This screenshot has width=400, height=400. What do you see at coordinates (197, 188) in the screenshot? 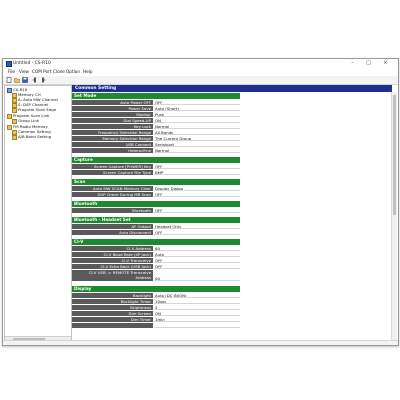
I see `setting-value: Display Dialog` at bounding box center [197, 188].